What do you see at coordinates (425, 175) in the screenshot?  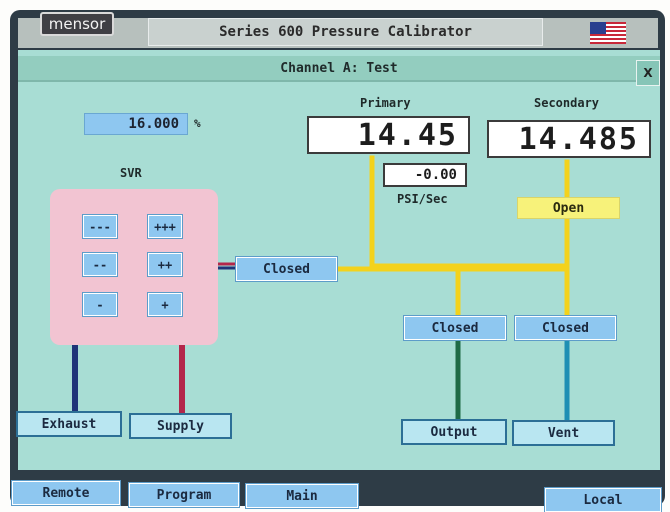 I see `rate-display: -0.00` at bounding box center [425, 175].